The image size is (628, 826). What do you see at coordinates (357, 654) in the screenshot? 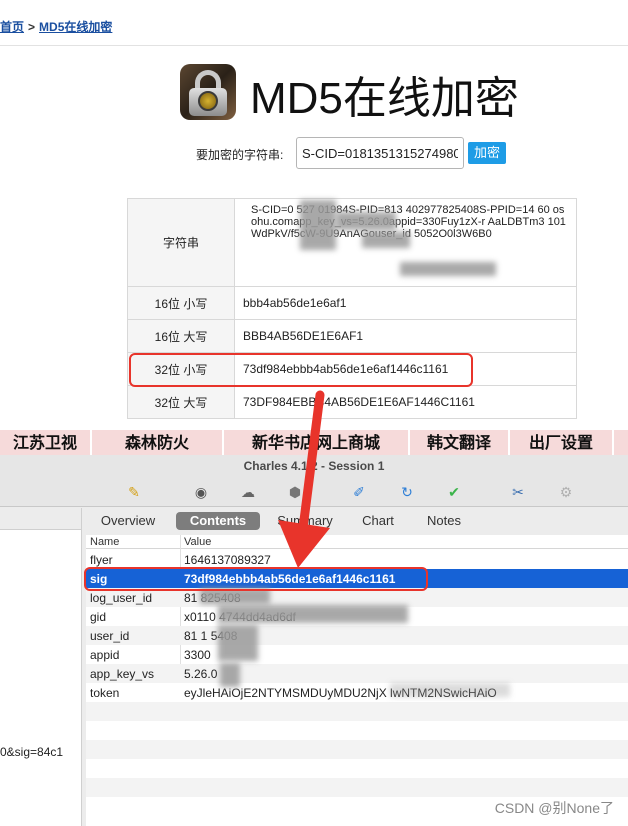
I see `table-row: appid 3300` at bounding box center [357, 654].